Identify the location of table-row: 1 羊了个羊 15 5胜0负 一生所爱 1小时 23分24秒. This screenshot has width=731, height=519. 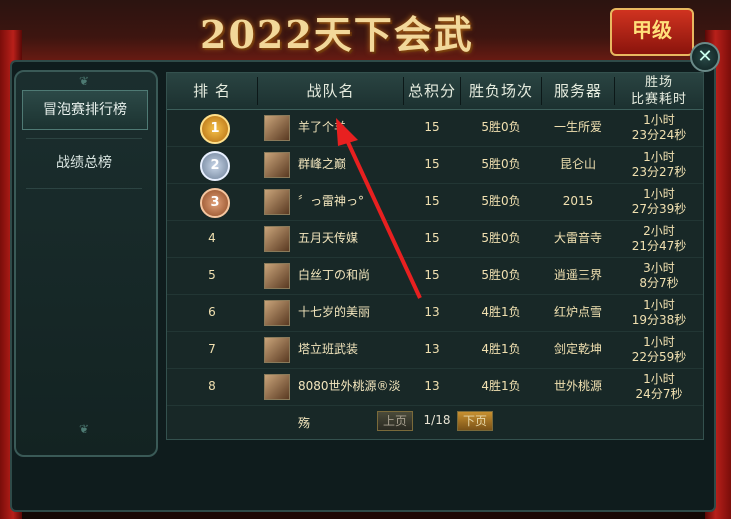
(435, 128).